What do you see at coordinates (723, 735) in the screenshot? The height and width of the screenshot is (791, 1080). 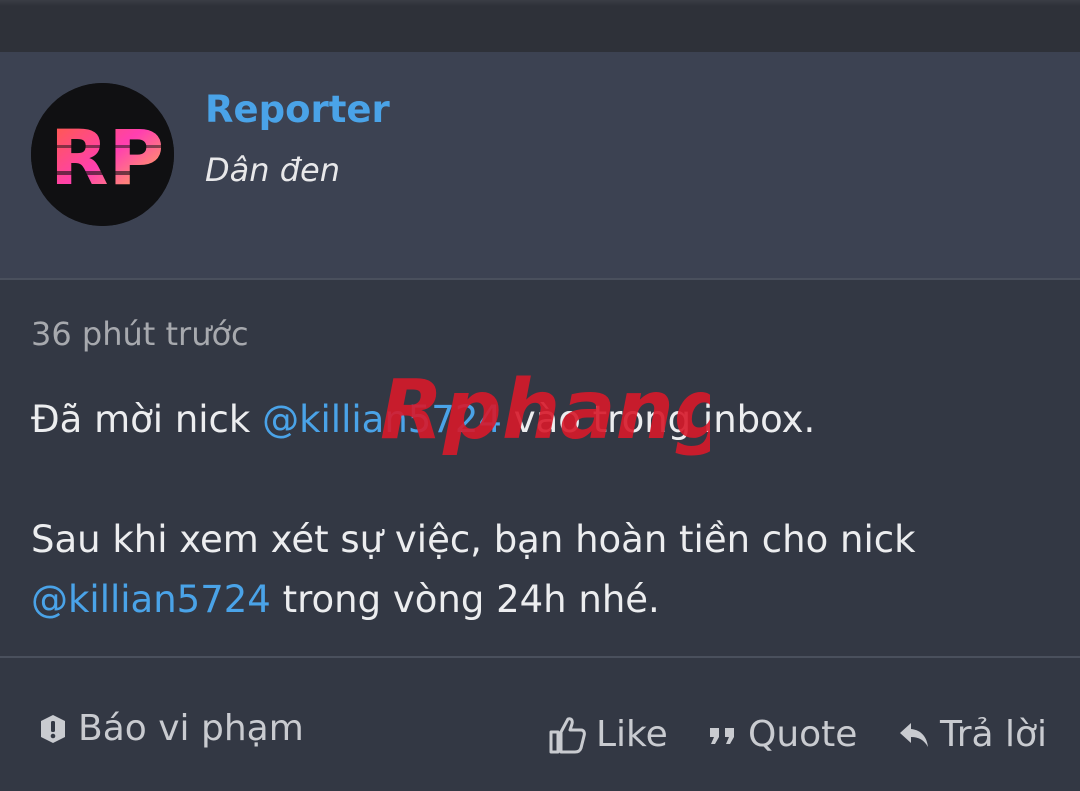 I see `quote-icon` at bounding box center [723, 735].